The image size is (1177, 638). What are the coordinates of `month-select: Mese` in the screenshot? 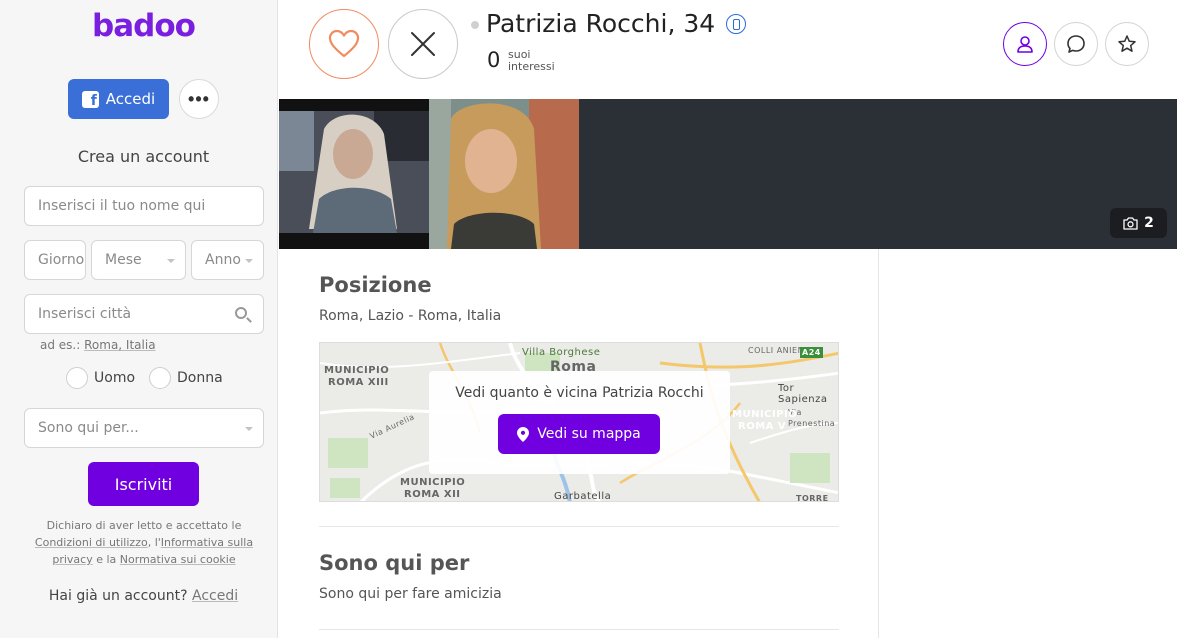 It's located at (138, 260).